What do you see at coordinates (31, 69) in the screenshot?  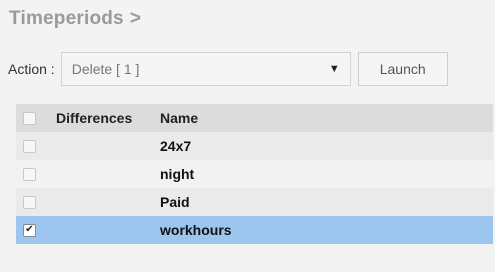 I see `action-label: Action :` at bounding box center [31, 69].